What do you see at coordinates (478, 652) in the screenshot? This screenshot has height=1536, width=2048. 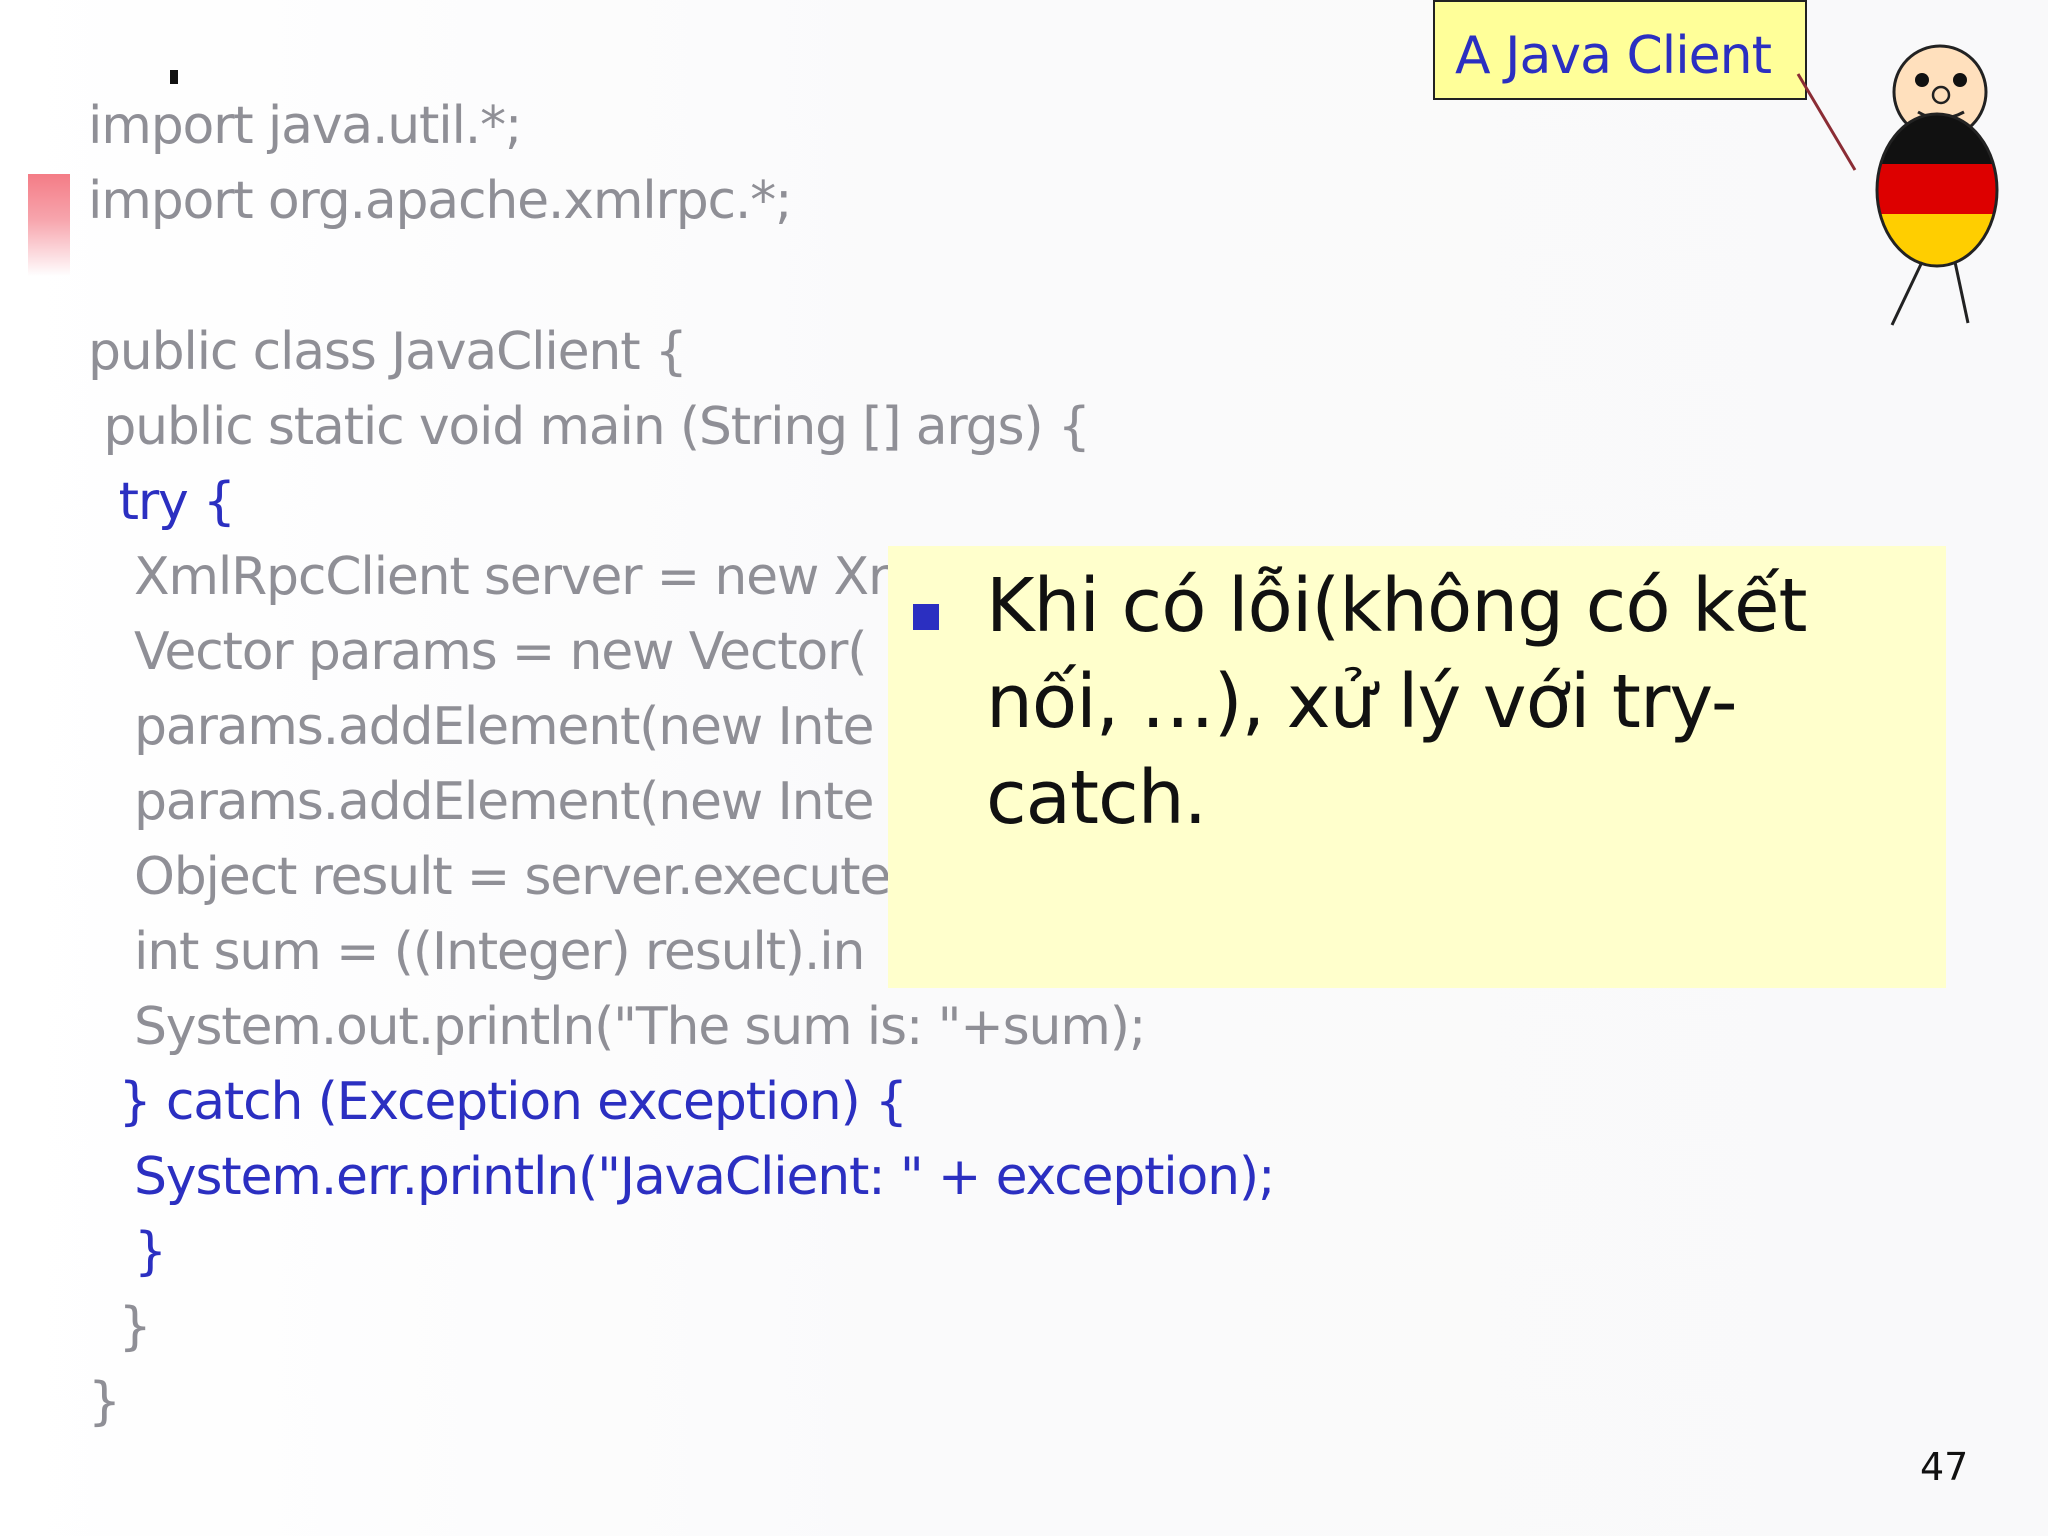 I see `code-line-vector: Vector params = new Vector(` at bounding box center [478, 652].